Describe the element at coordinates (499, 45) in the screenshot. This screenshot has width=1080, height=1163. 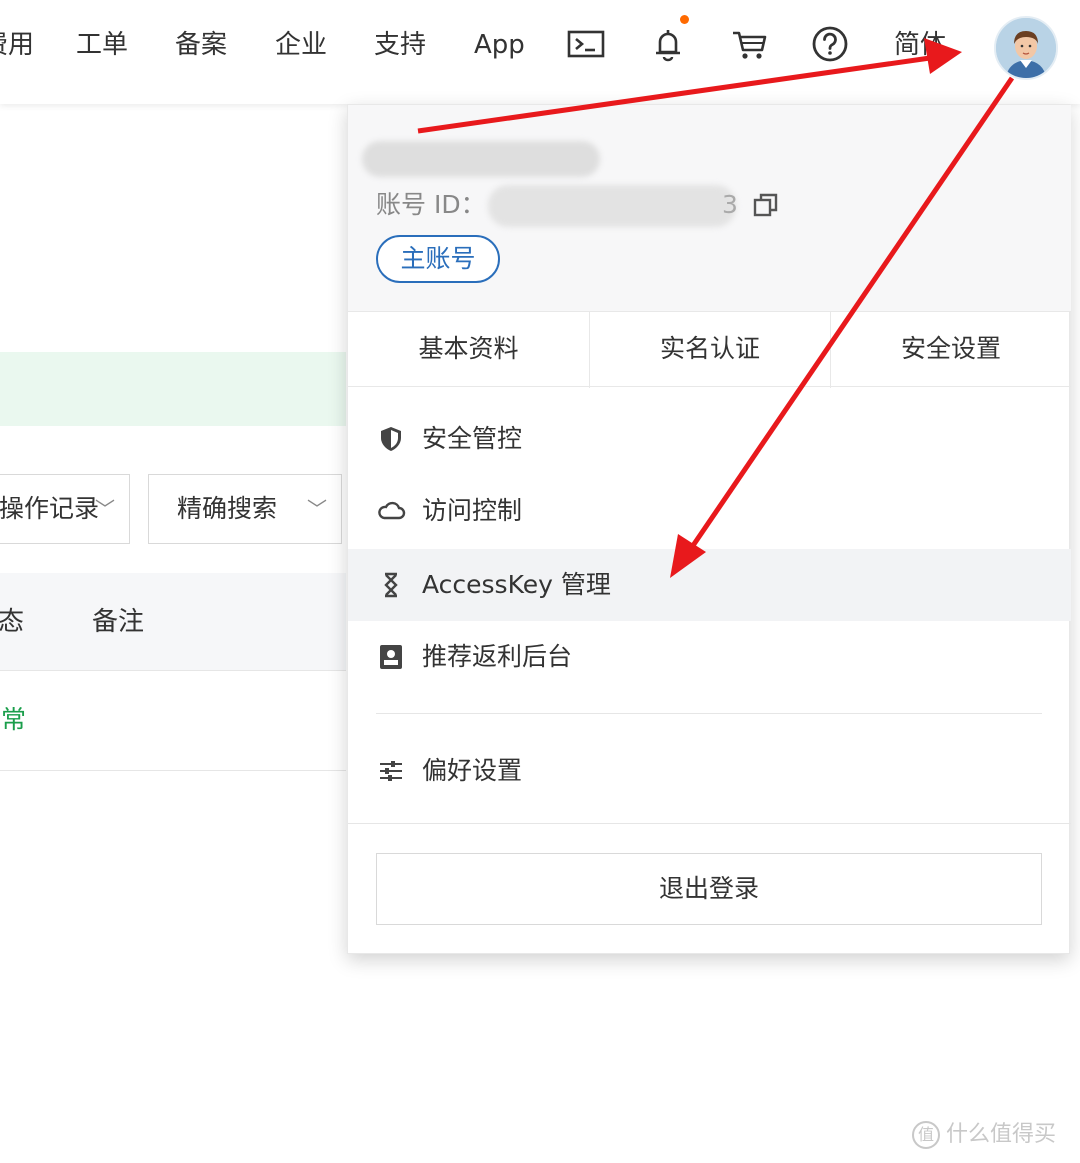
I see `nav-item-app: App` at that location.